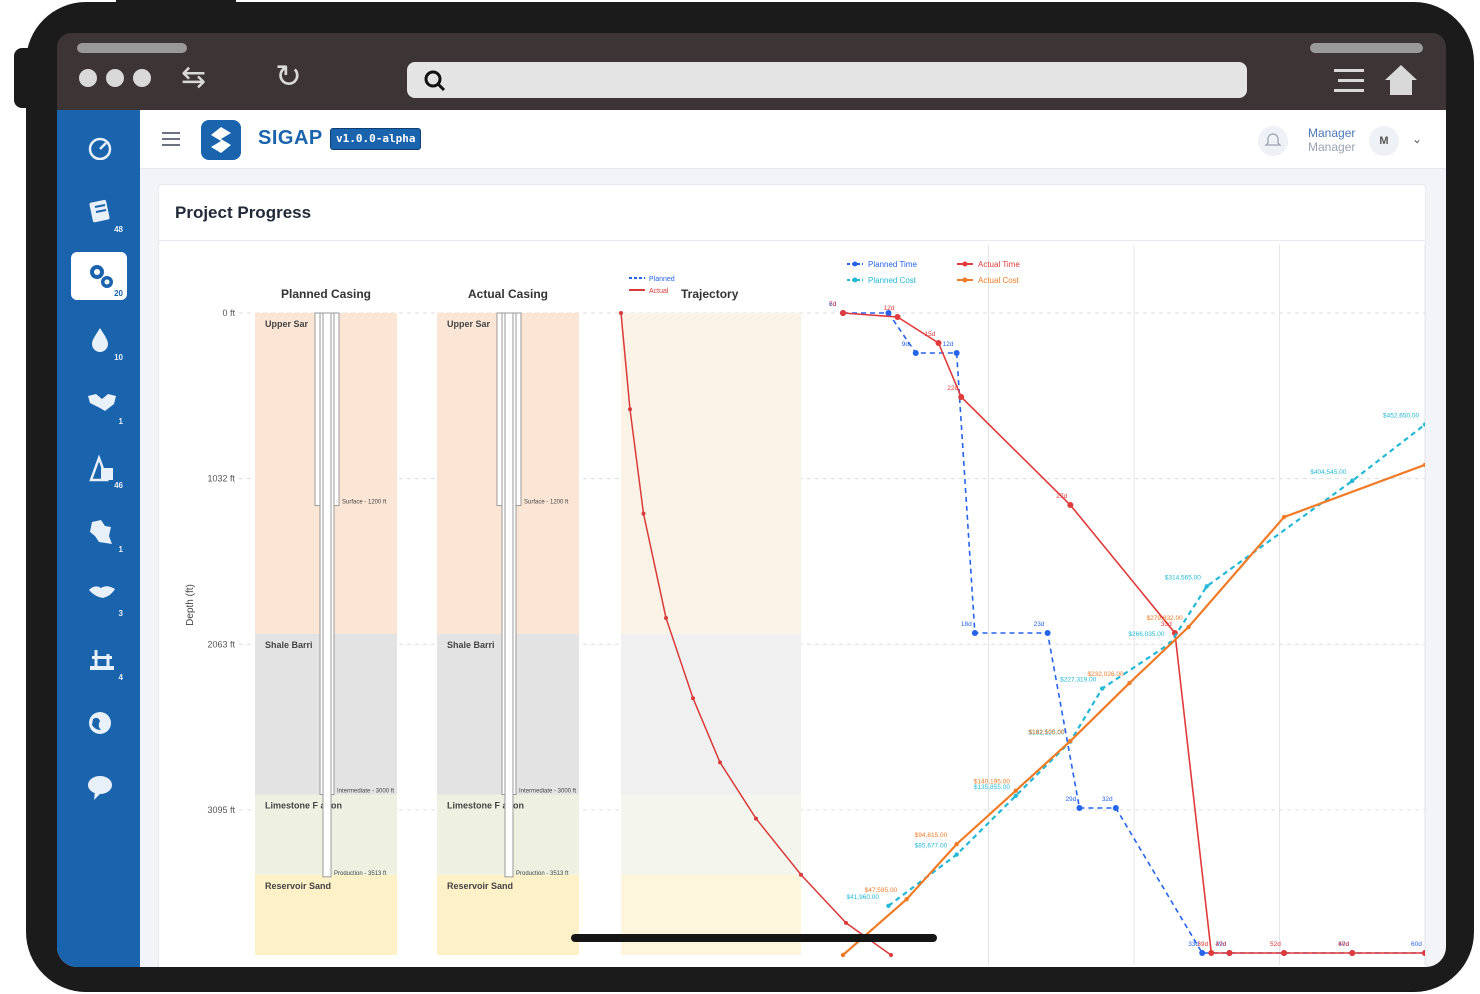 This screenshot has width=1480, height=994. What do you see at coordinates (659, 291) in the screenshot?
I see `legend-label-actual: Actual` at bounding box center [659, 291].